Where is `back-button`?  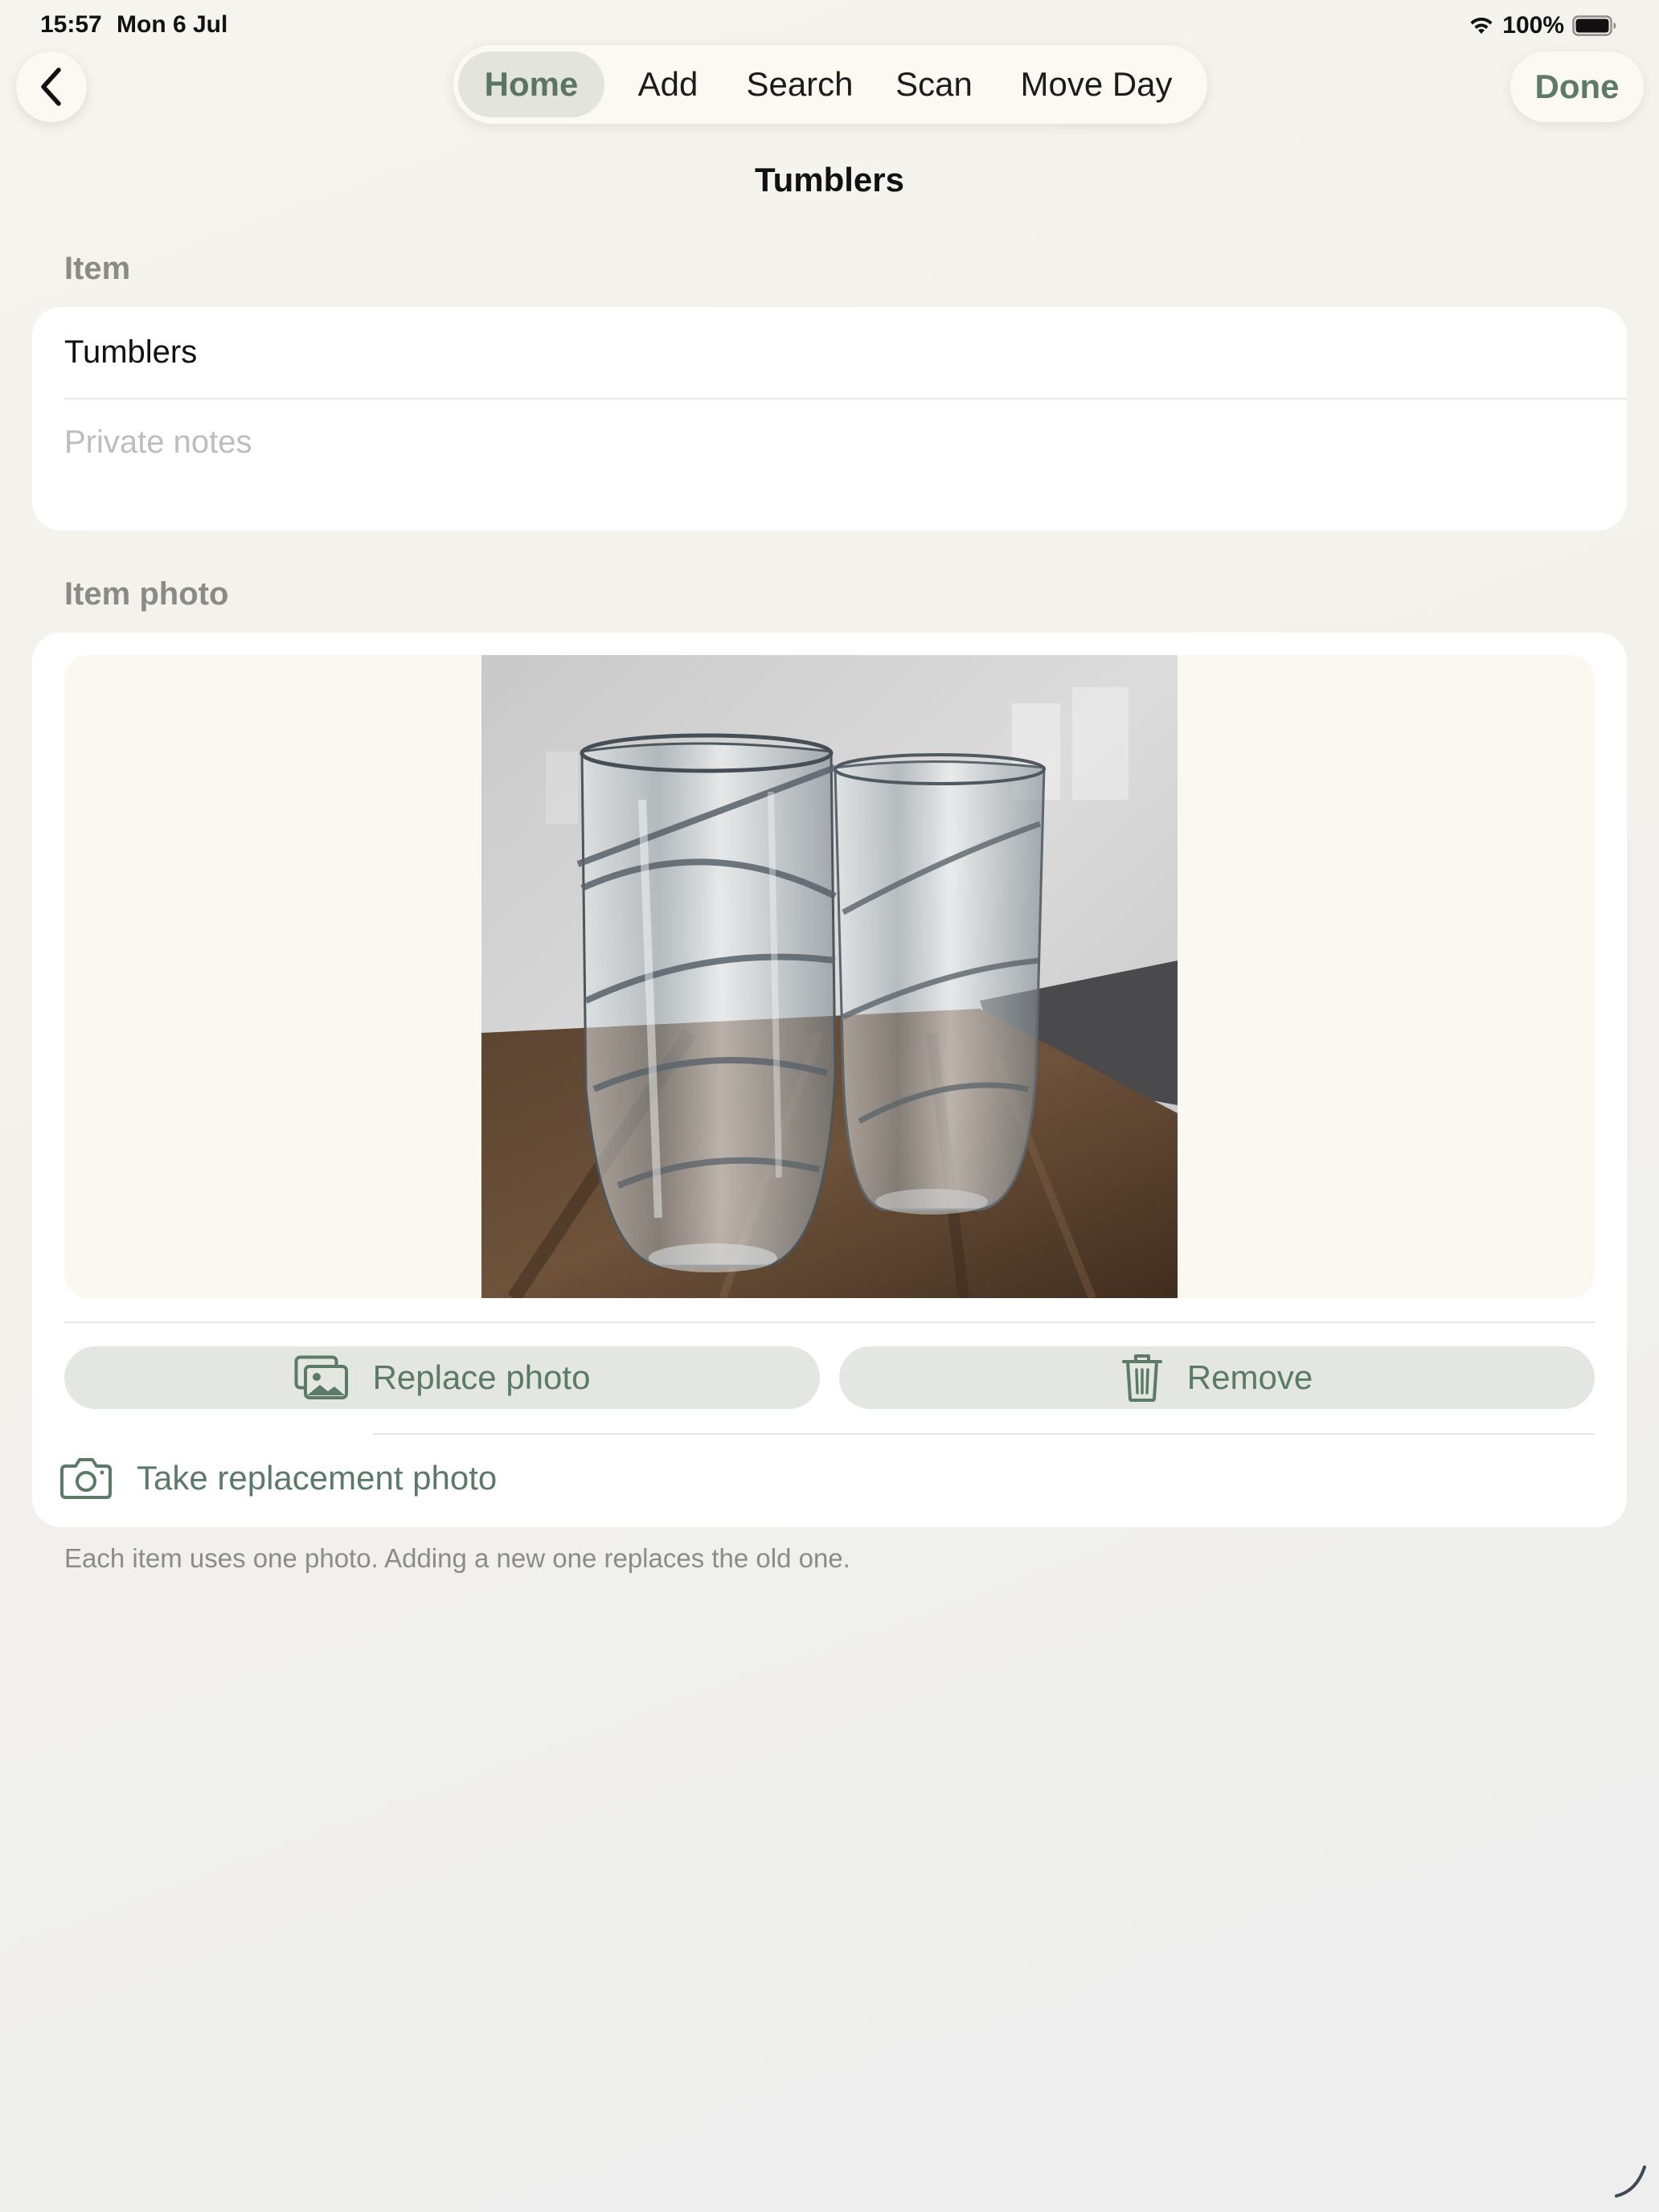
back-button is located at coordinates (51, 86).